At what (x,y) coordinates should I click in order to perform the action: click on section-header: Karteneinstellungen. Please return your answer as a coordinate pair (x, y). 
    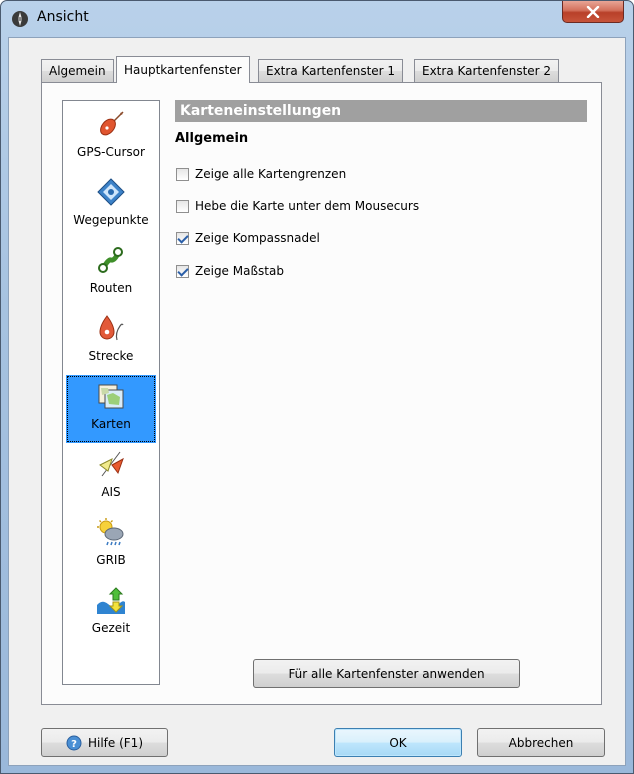
    Looking at the image, I should click on (381, 111).